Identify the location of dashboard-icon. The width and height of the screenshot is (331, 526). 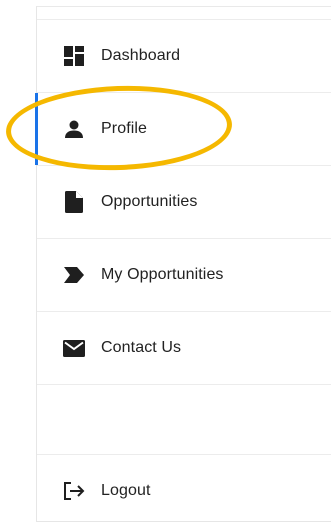
(74, 56).